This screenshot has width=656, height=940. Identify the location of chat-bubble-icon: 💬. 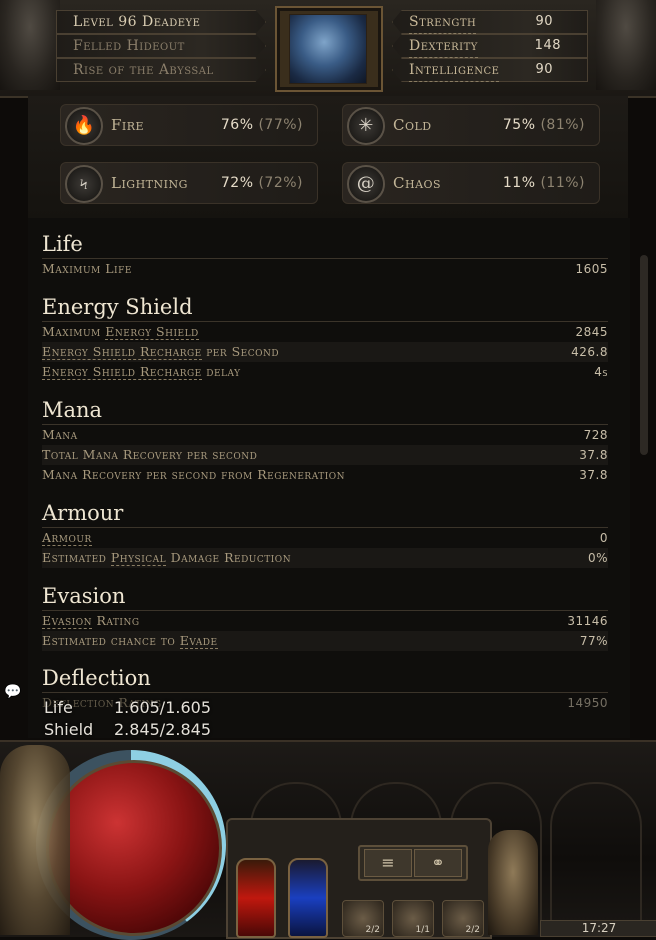
(12, 692).